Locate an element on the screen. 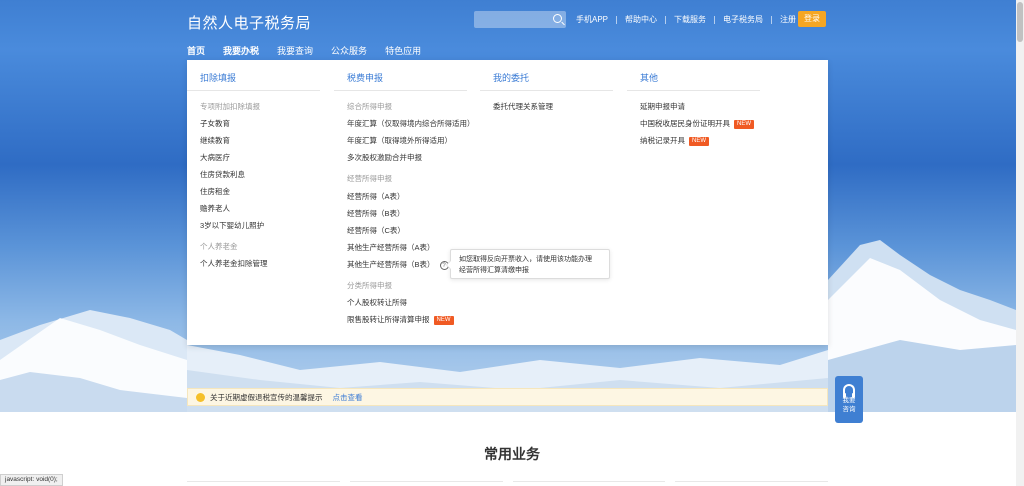 The width and height of the screenshot is (1024, 486). consult-button: 我要 咨询 is located at coordinates (849, 399).